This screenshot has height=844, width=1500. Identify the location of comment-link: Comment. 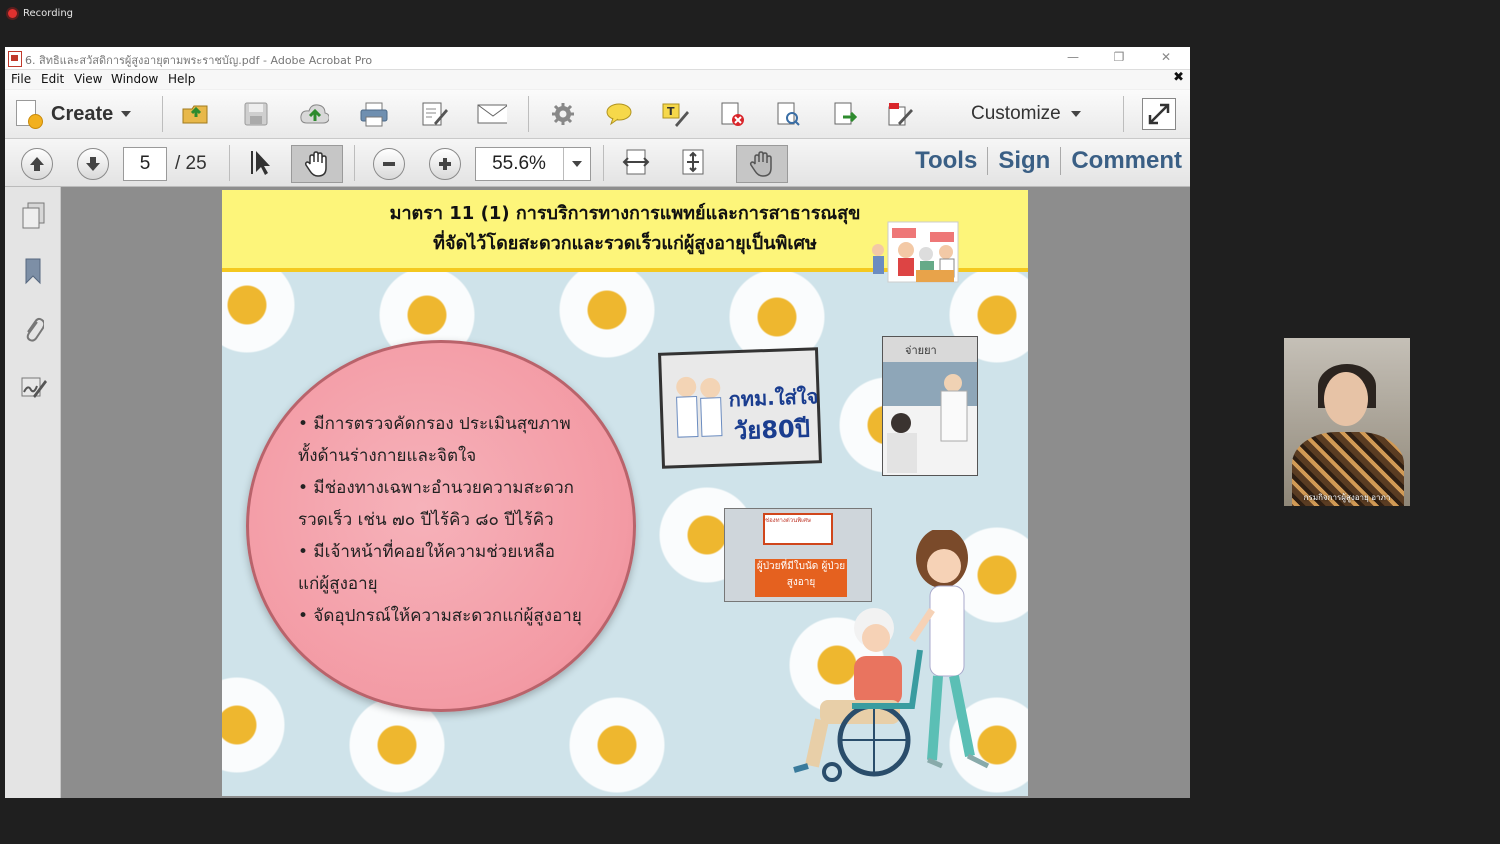
(1126, 161).